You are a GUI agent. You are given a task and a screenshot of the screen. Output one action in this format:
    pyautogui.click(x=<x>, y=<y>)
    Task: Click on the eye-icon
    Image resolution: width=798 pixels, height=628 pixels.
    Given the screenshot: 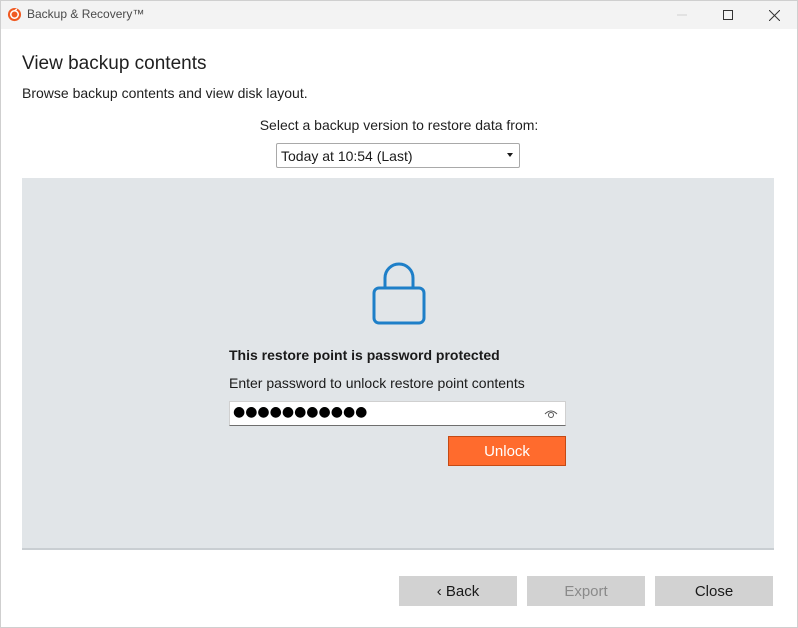 What is the action you would take?
    pyautogui.click(x=551, y=414)
    